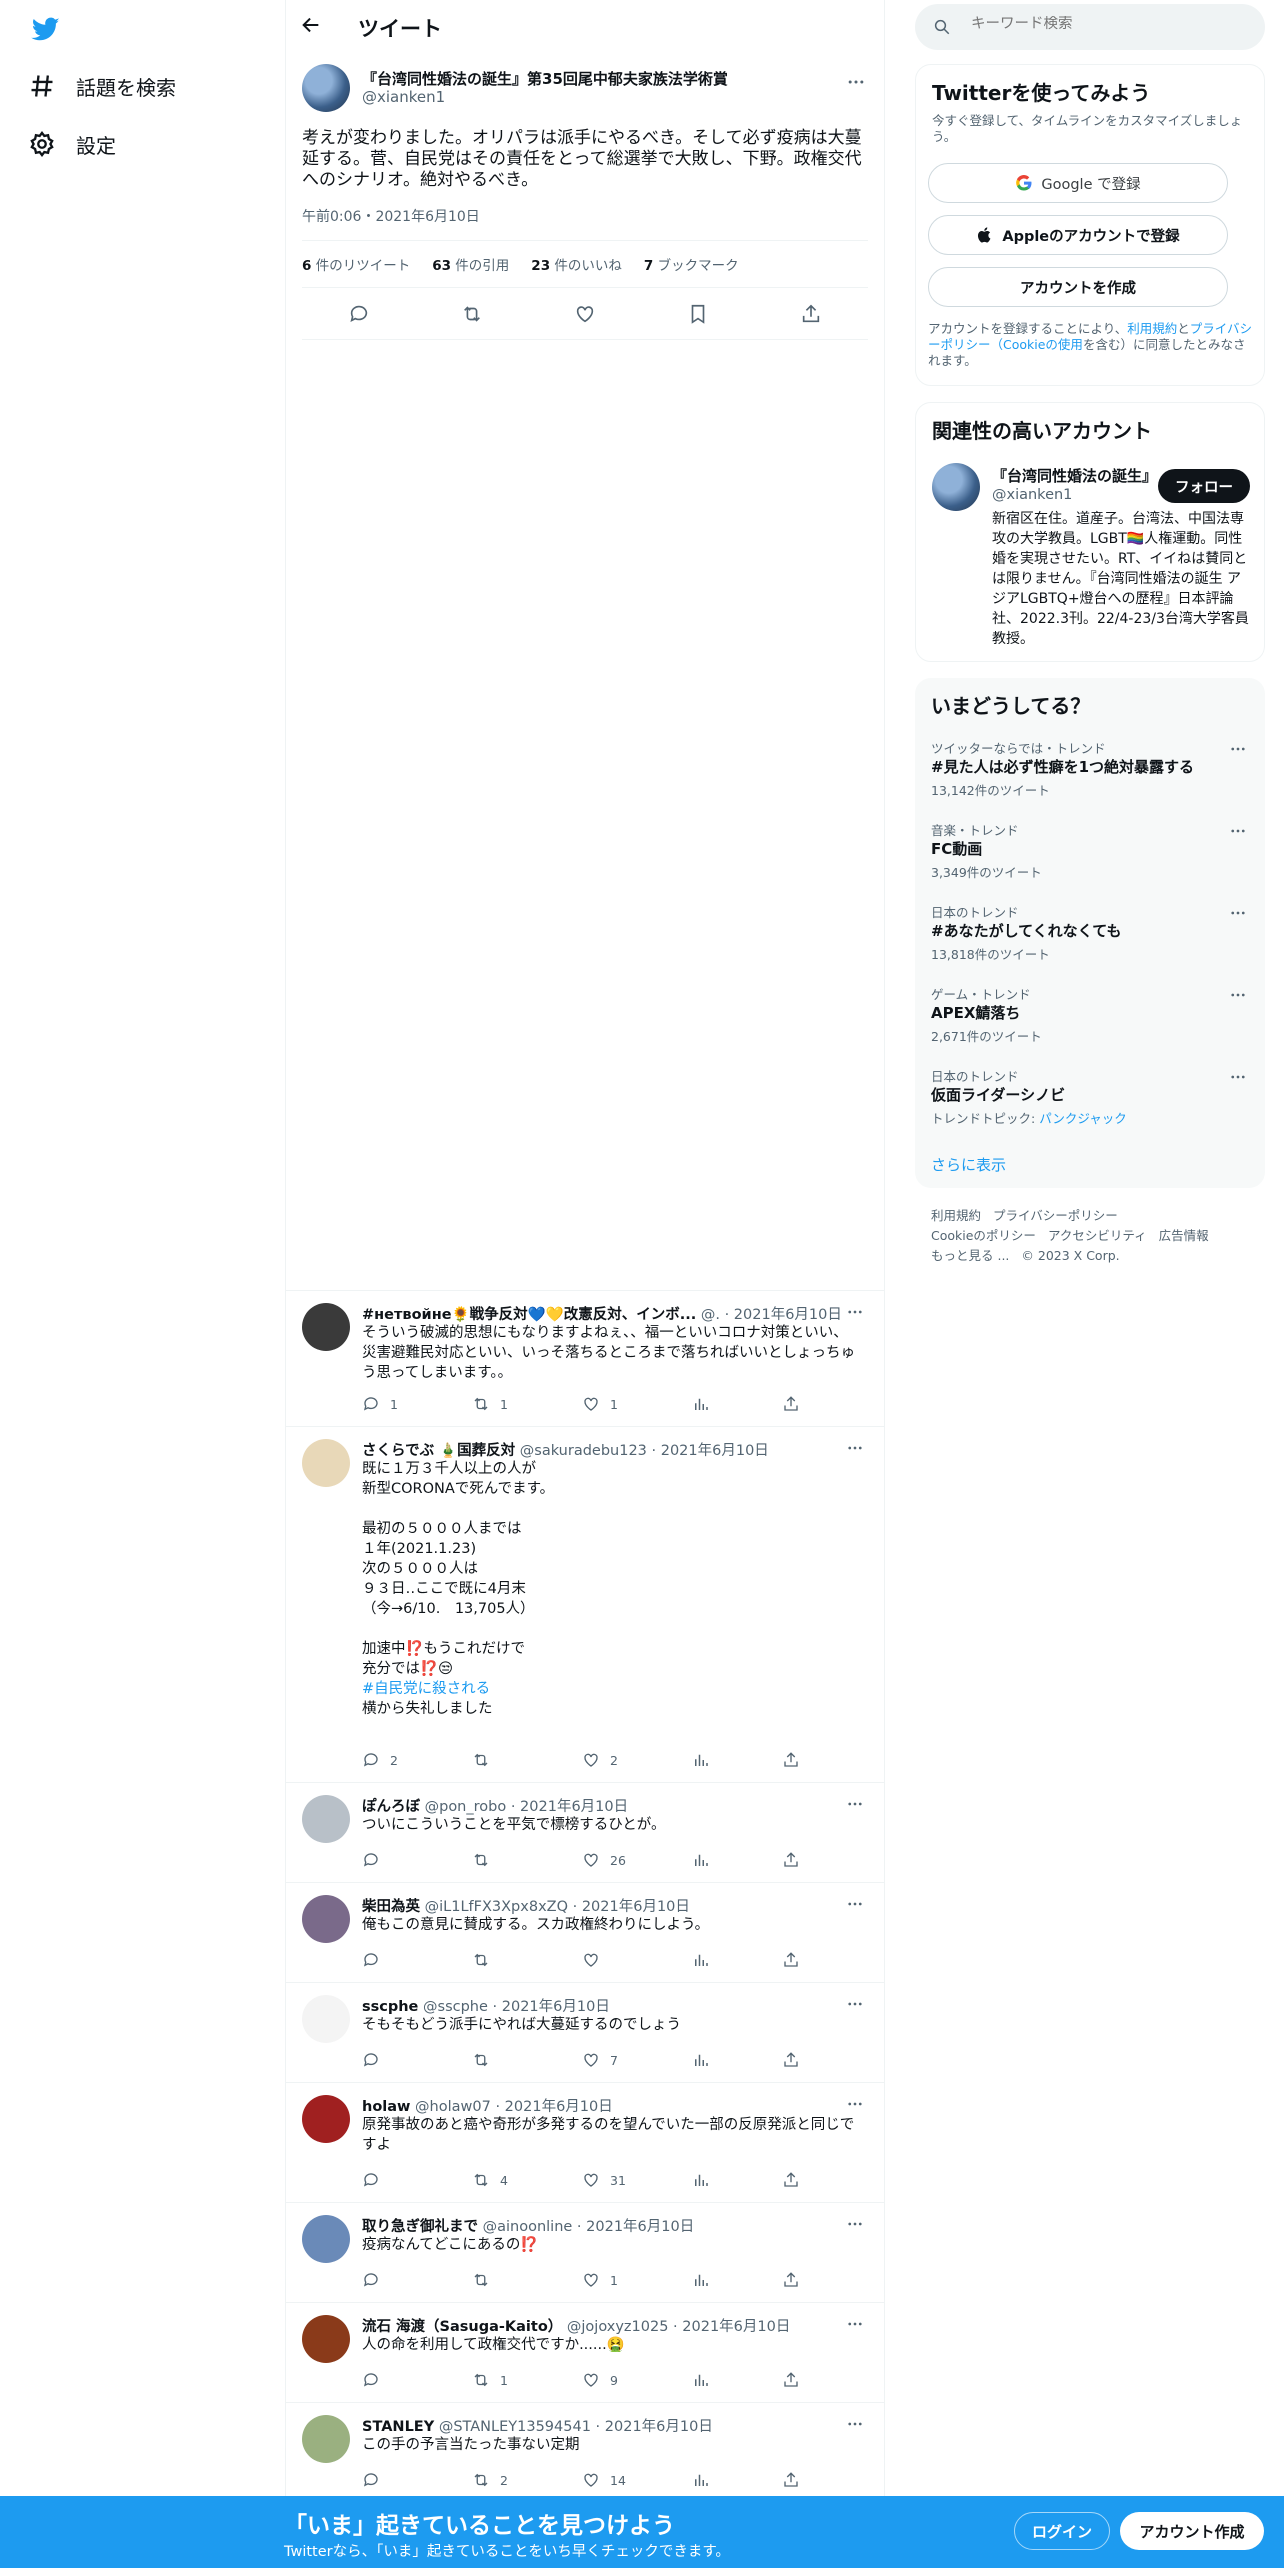 The image size is (1284, 2568). What do you see at coordinates (515, 2427) in the screenshot?
I see `author-handle: @STANLEY13594541` at bounding box center [515, 2427].